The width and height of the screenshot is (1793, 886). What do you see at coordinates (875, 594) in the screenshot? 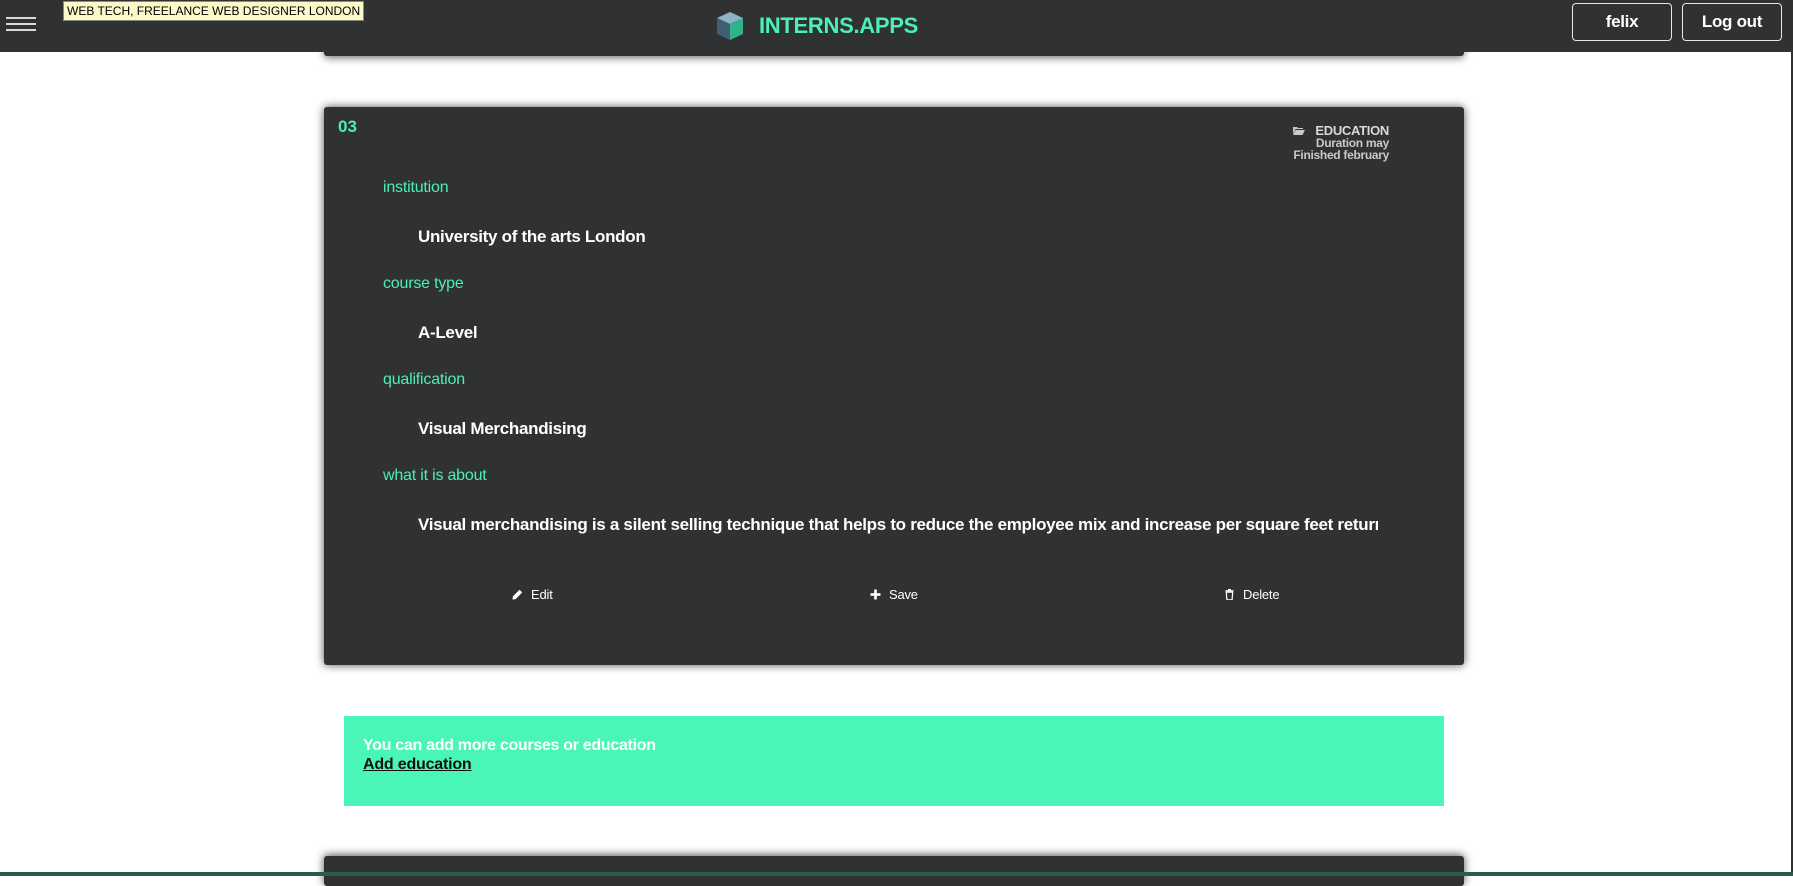
I see `plus-icon` at bounding box center [875, 594].